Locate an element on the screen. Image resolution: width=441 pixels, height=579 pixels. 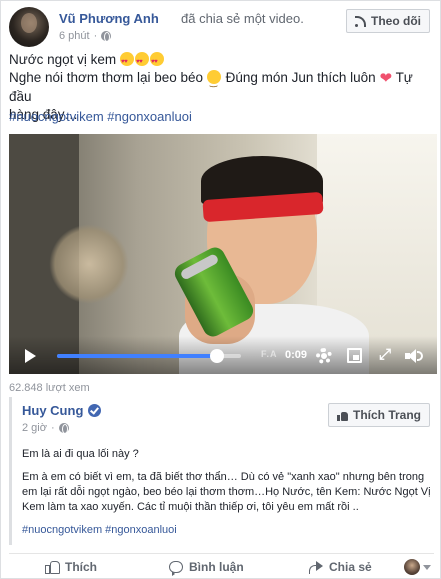
viewer-avatar is located at coordinates (412, 567).